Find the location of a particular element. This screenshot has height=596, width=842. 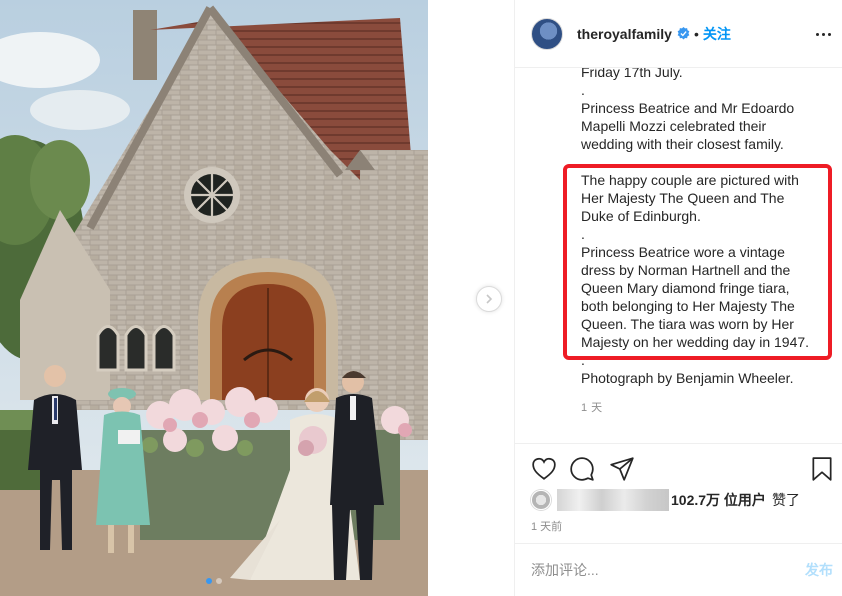

carousel-indicator is located at coordinates (214, 581).